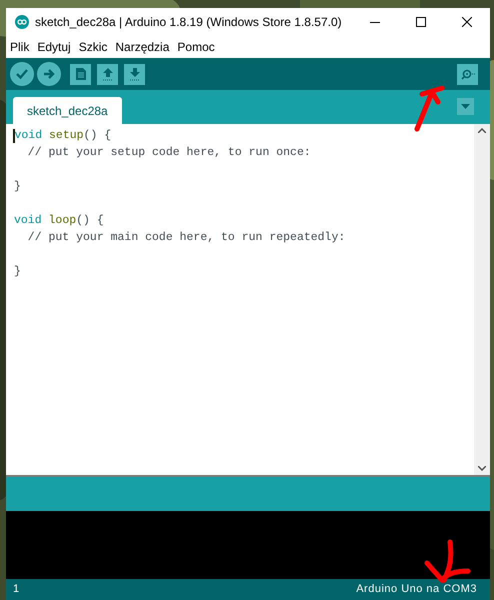 This screenshot has width=494, height=600. Describe the element at coordinates (421, 22) in the screenshot. I see `maximize-icon` at that location.